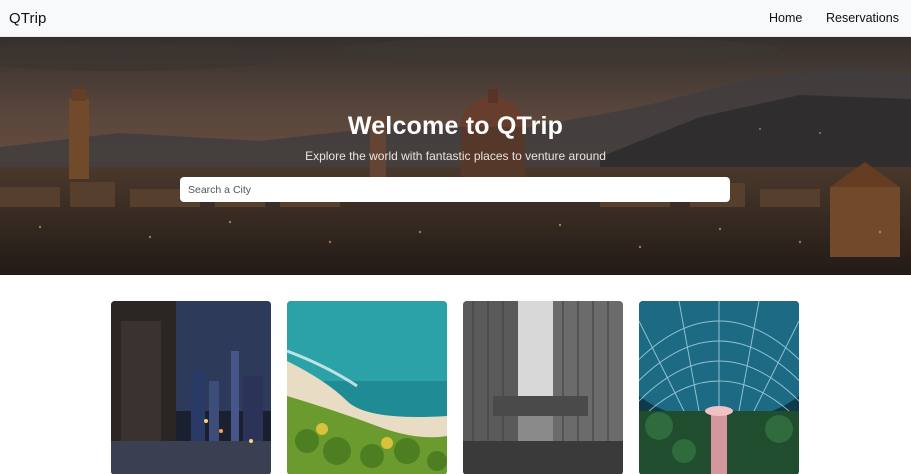 This screenshot has height=474, width=911. What do you see at coordinates (785, 18) in the screenshot?
I see `nav-home-link: Home` at bounding box center [785, 18].